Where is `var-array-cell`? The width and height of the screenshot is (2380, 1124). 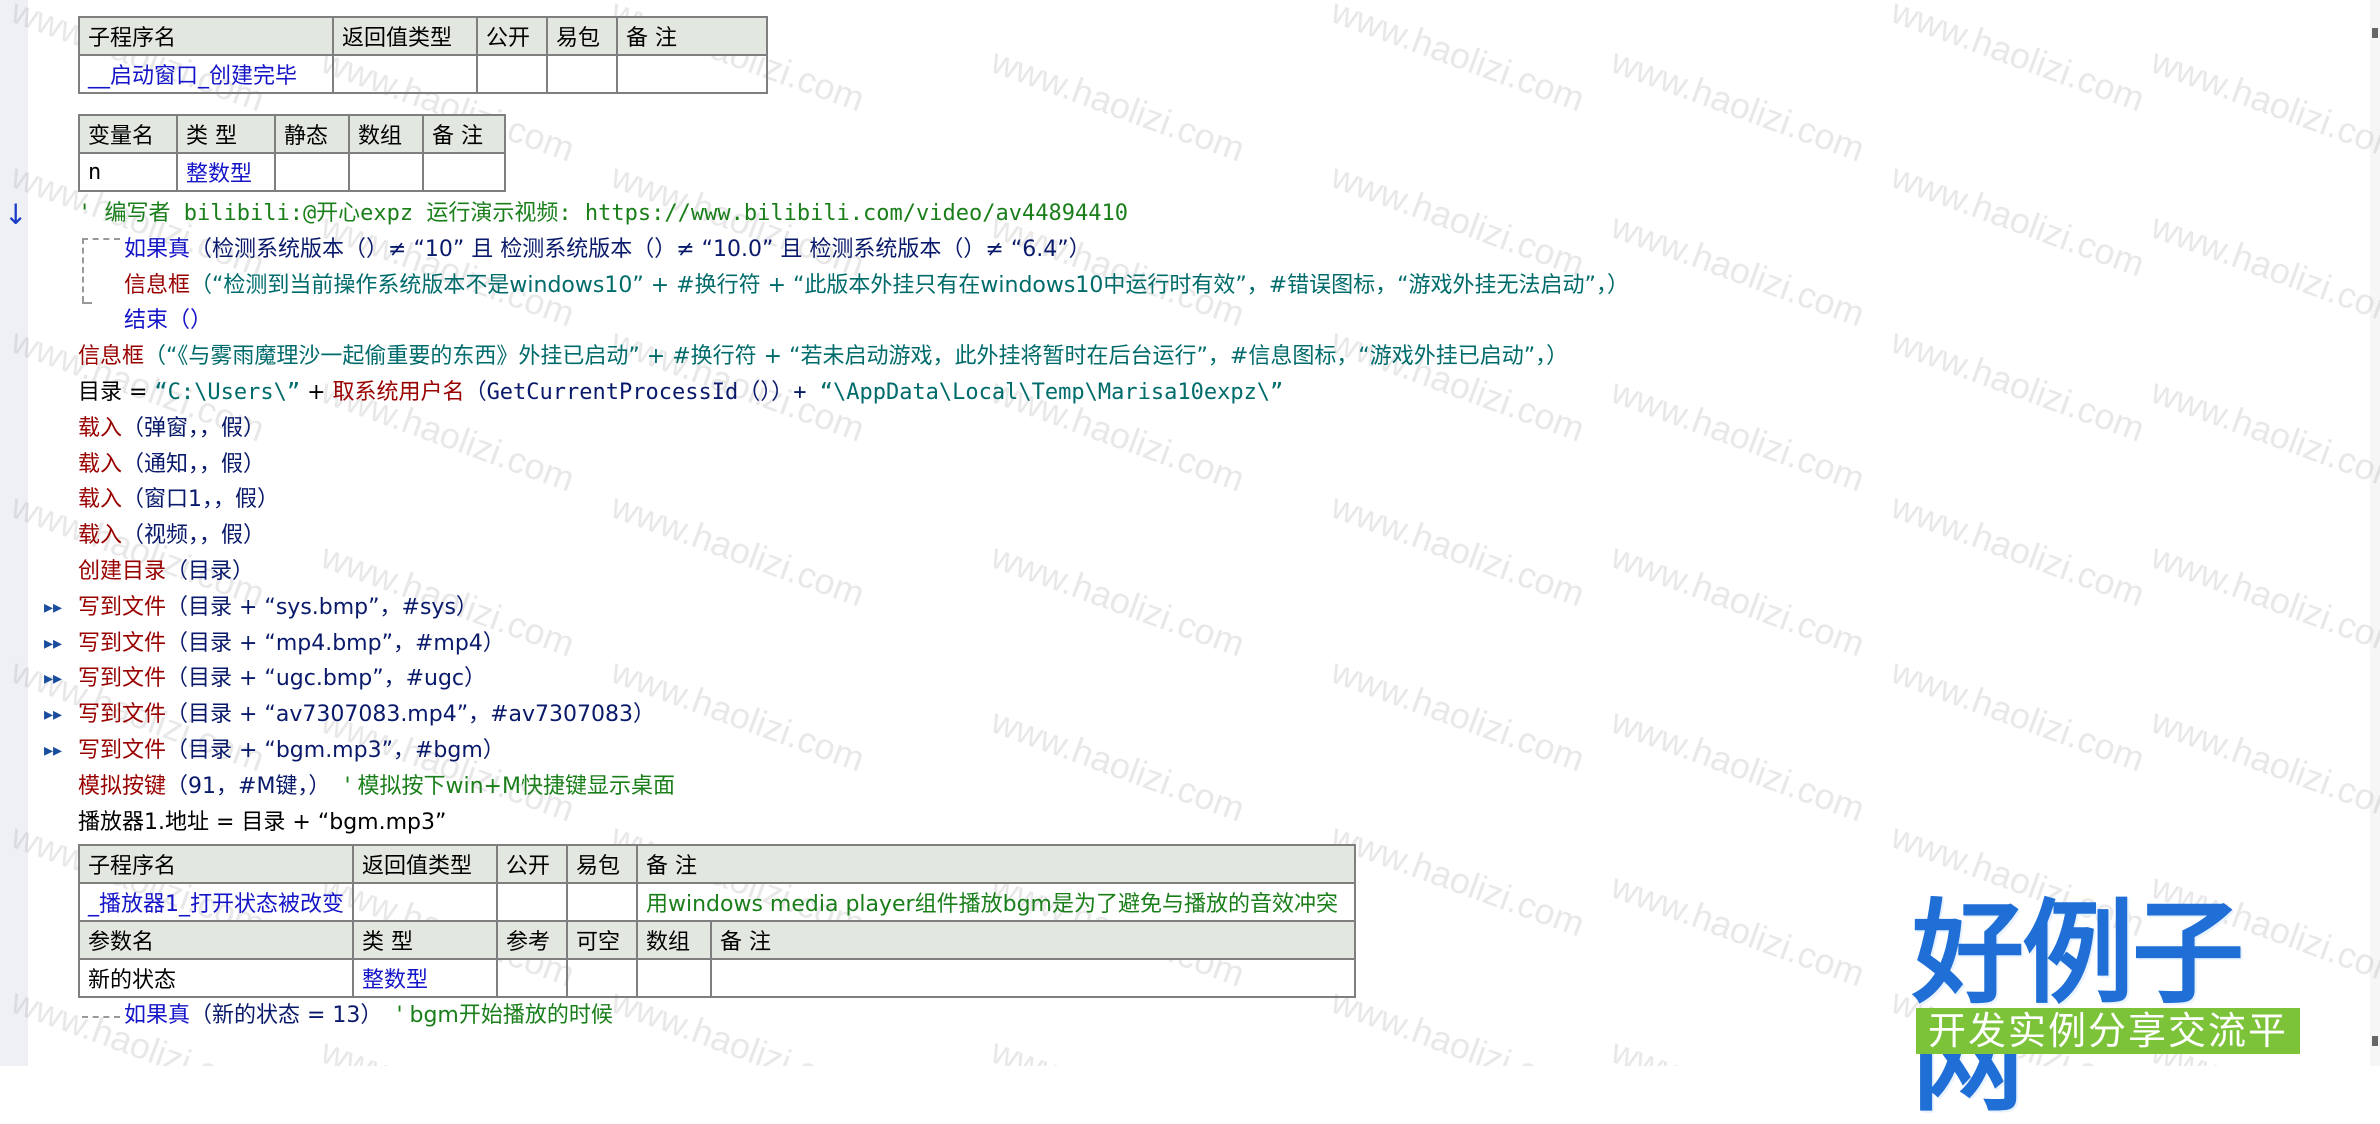 var-array-cell is located at coordinates (386, 172).